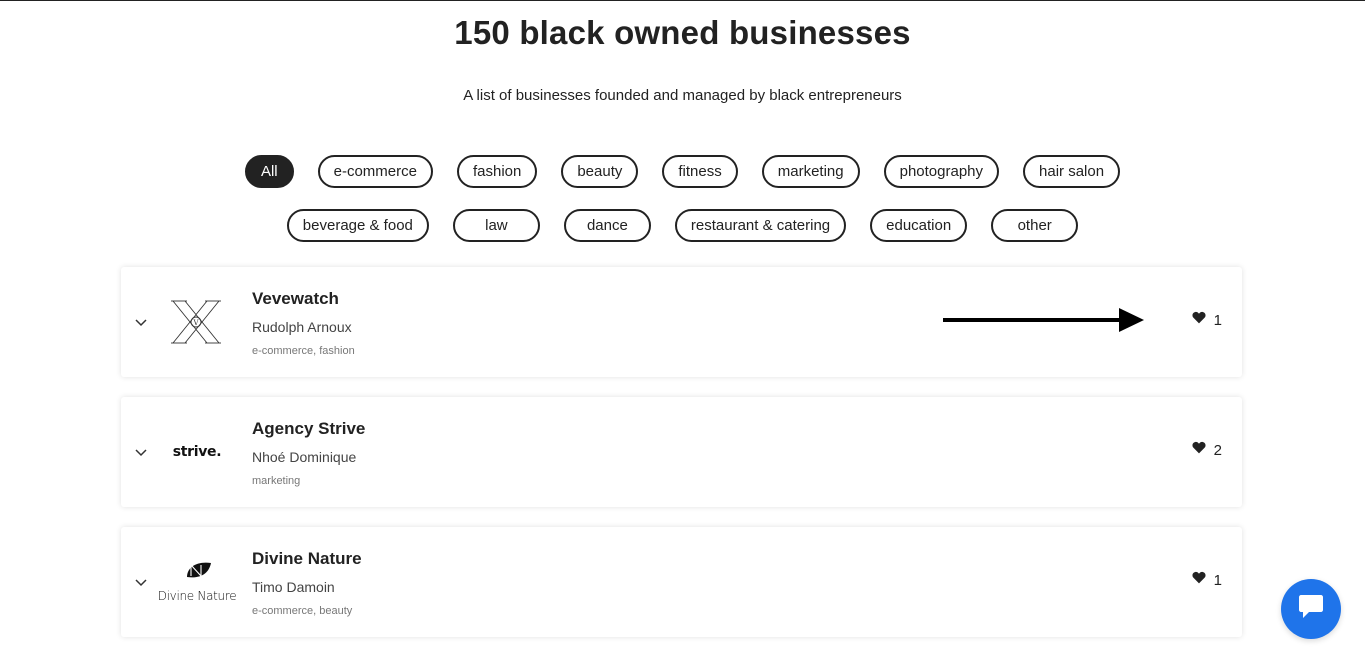  Describe the element at coordinates (919, 225) in the screenshot. I see `filter-chip-education: education` at that location.